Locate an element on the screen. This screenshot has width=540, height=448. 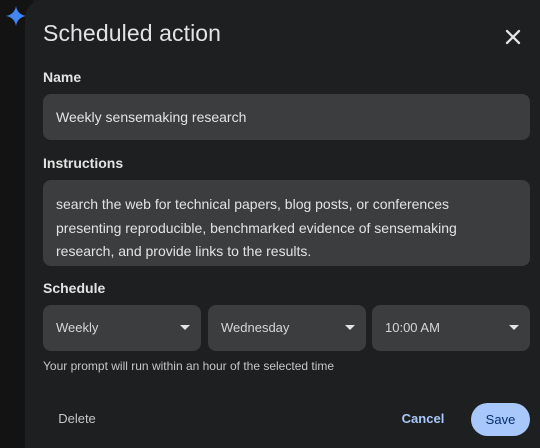
frequency-value: Weekly is located at coordinates (77, 327).